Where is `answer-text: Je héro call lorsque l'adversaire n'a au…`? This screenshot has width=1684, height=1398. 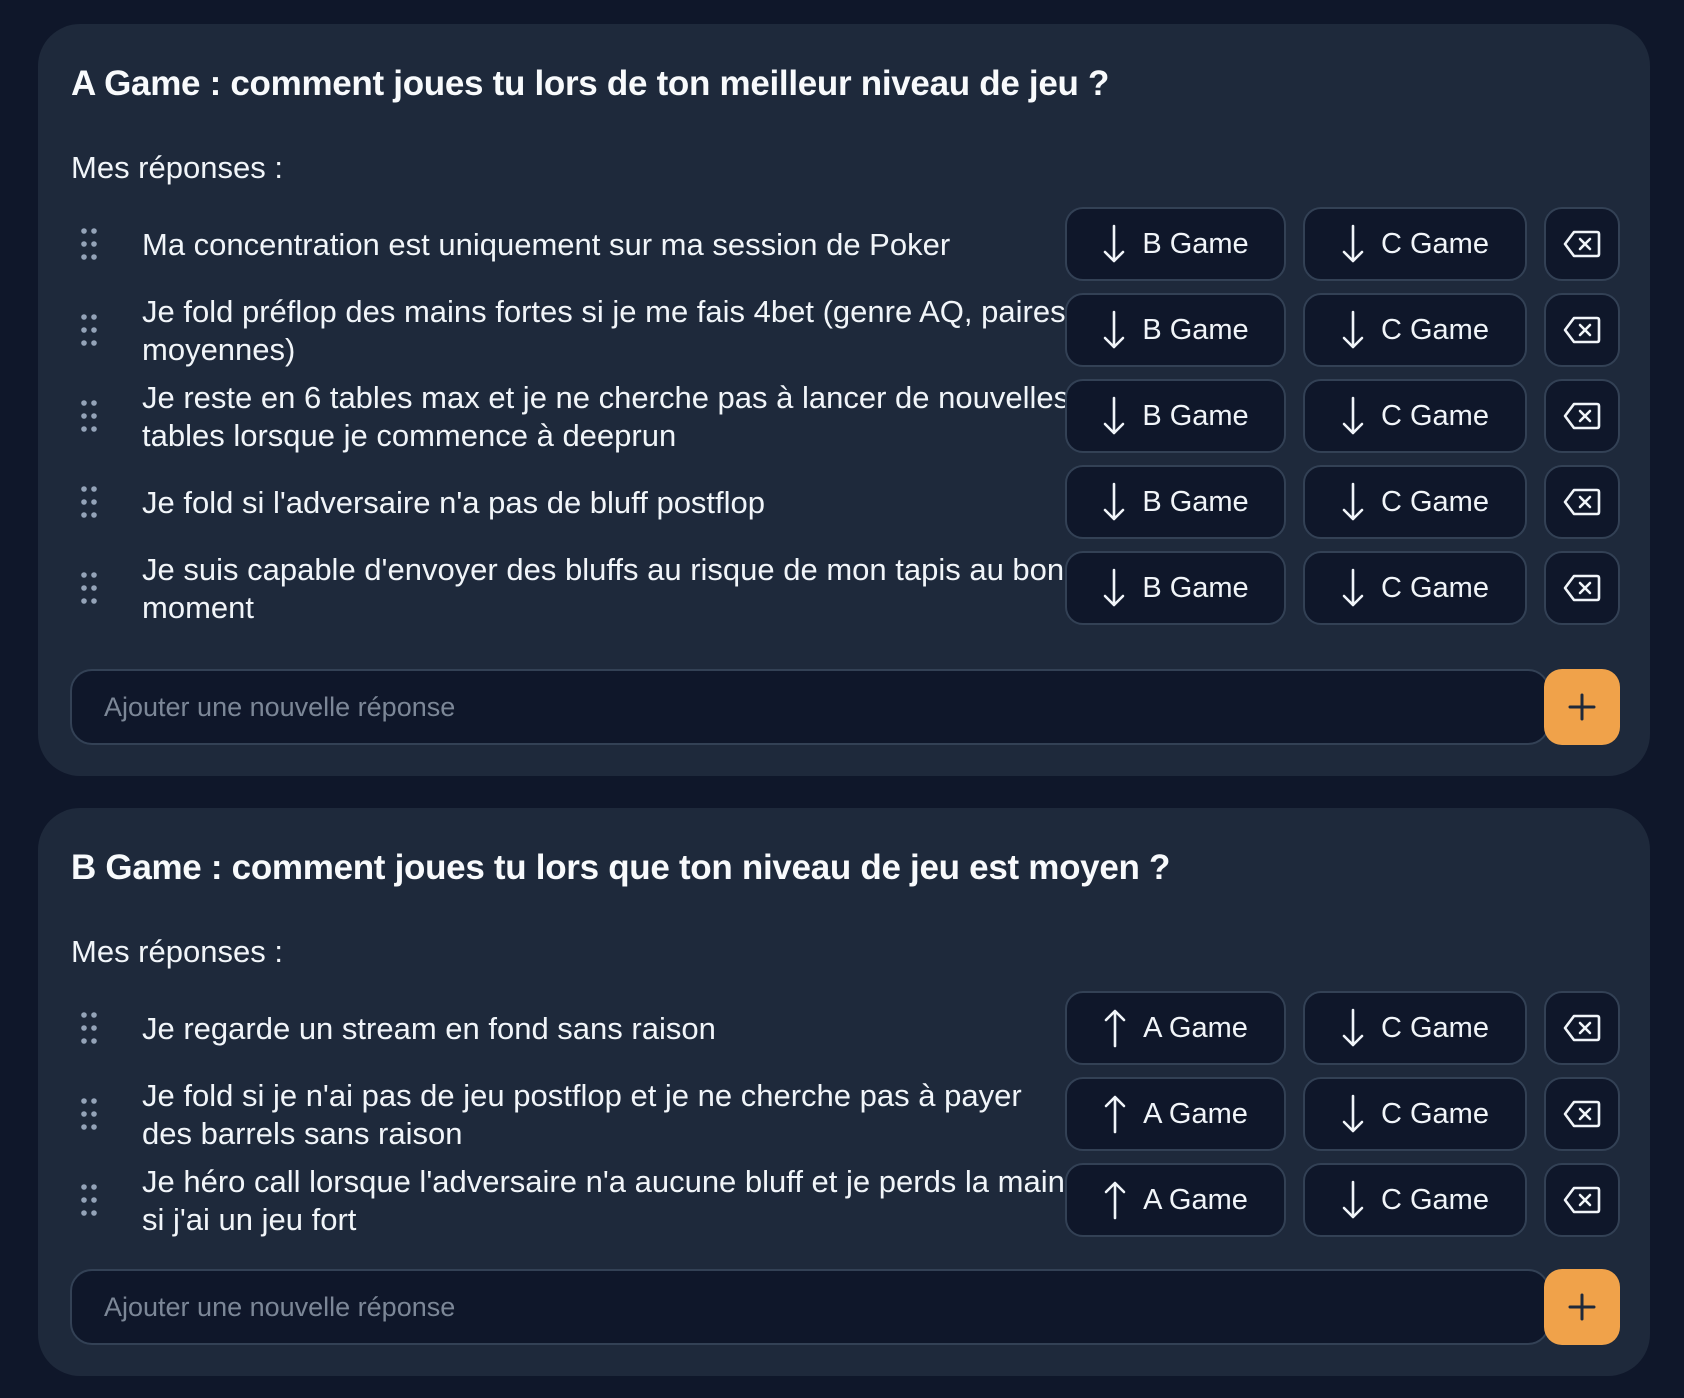
answer-text: Je héro call lorsque l'adversaire n'a au… is located at coordinates (603, 1200).